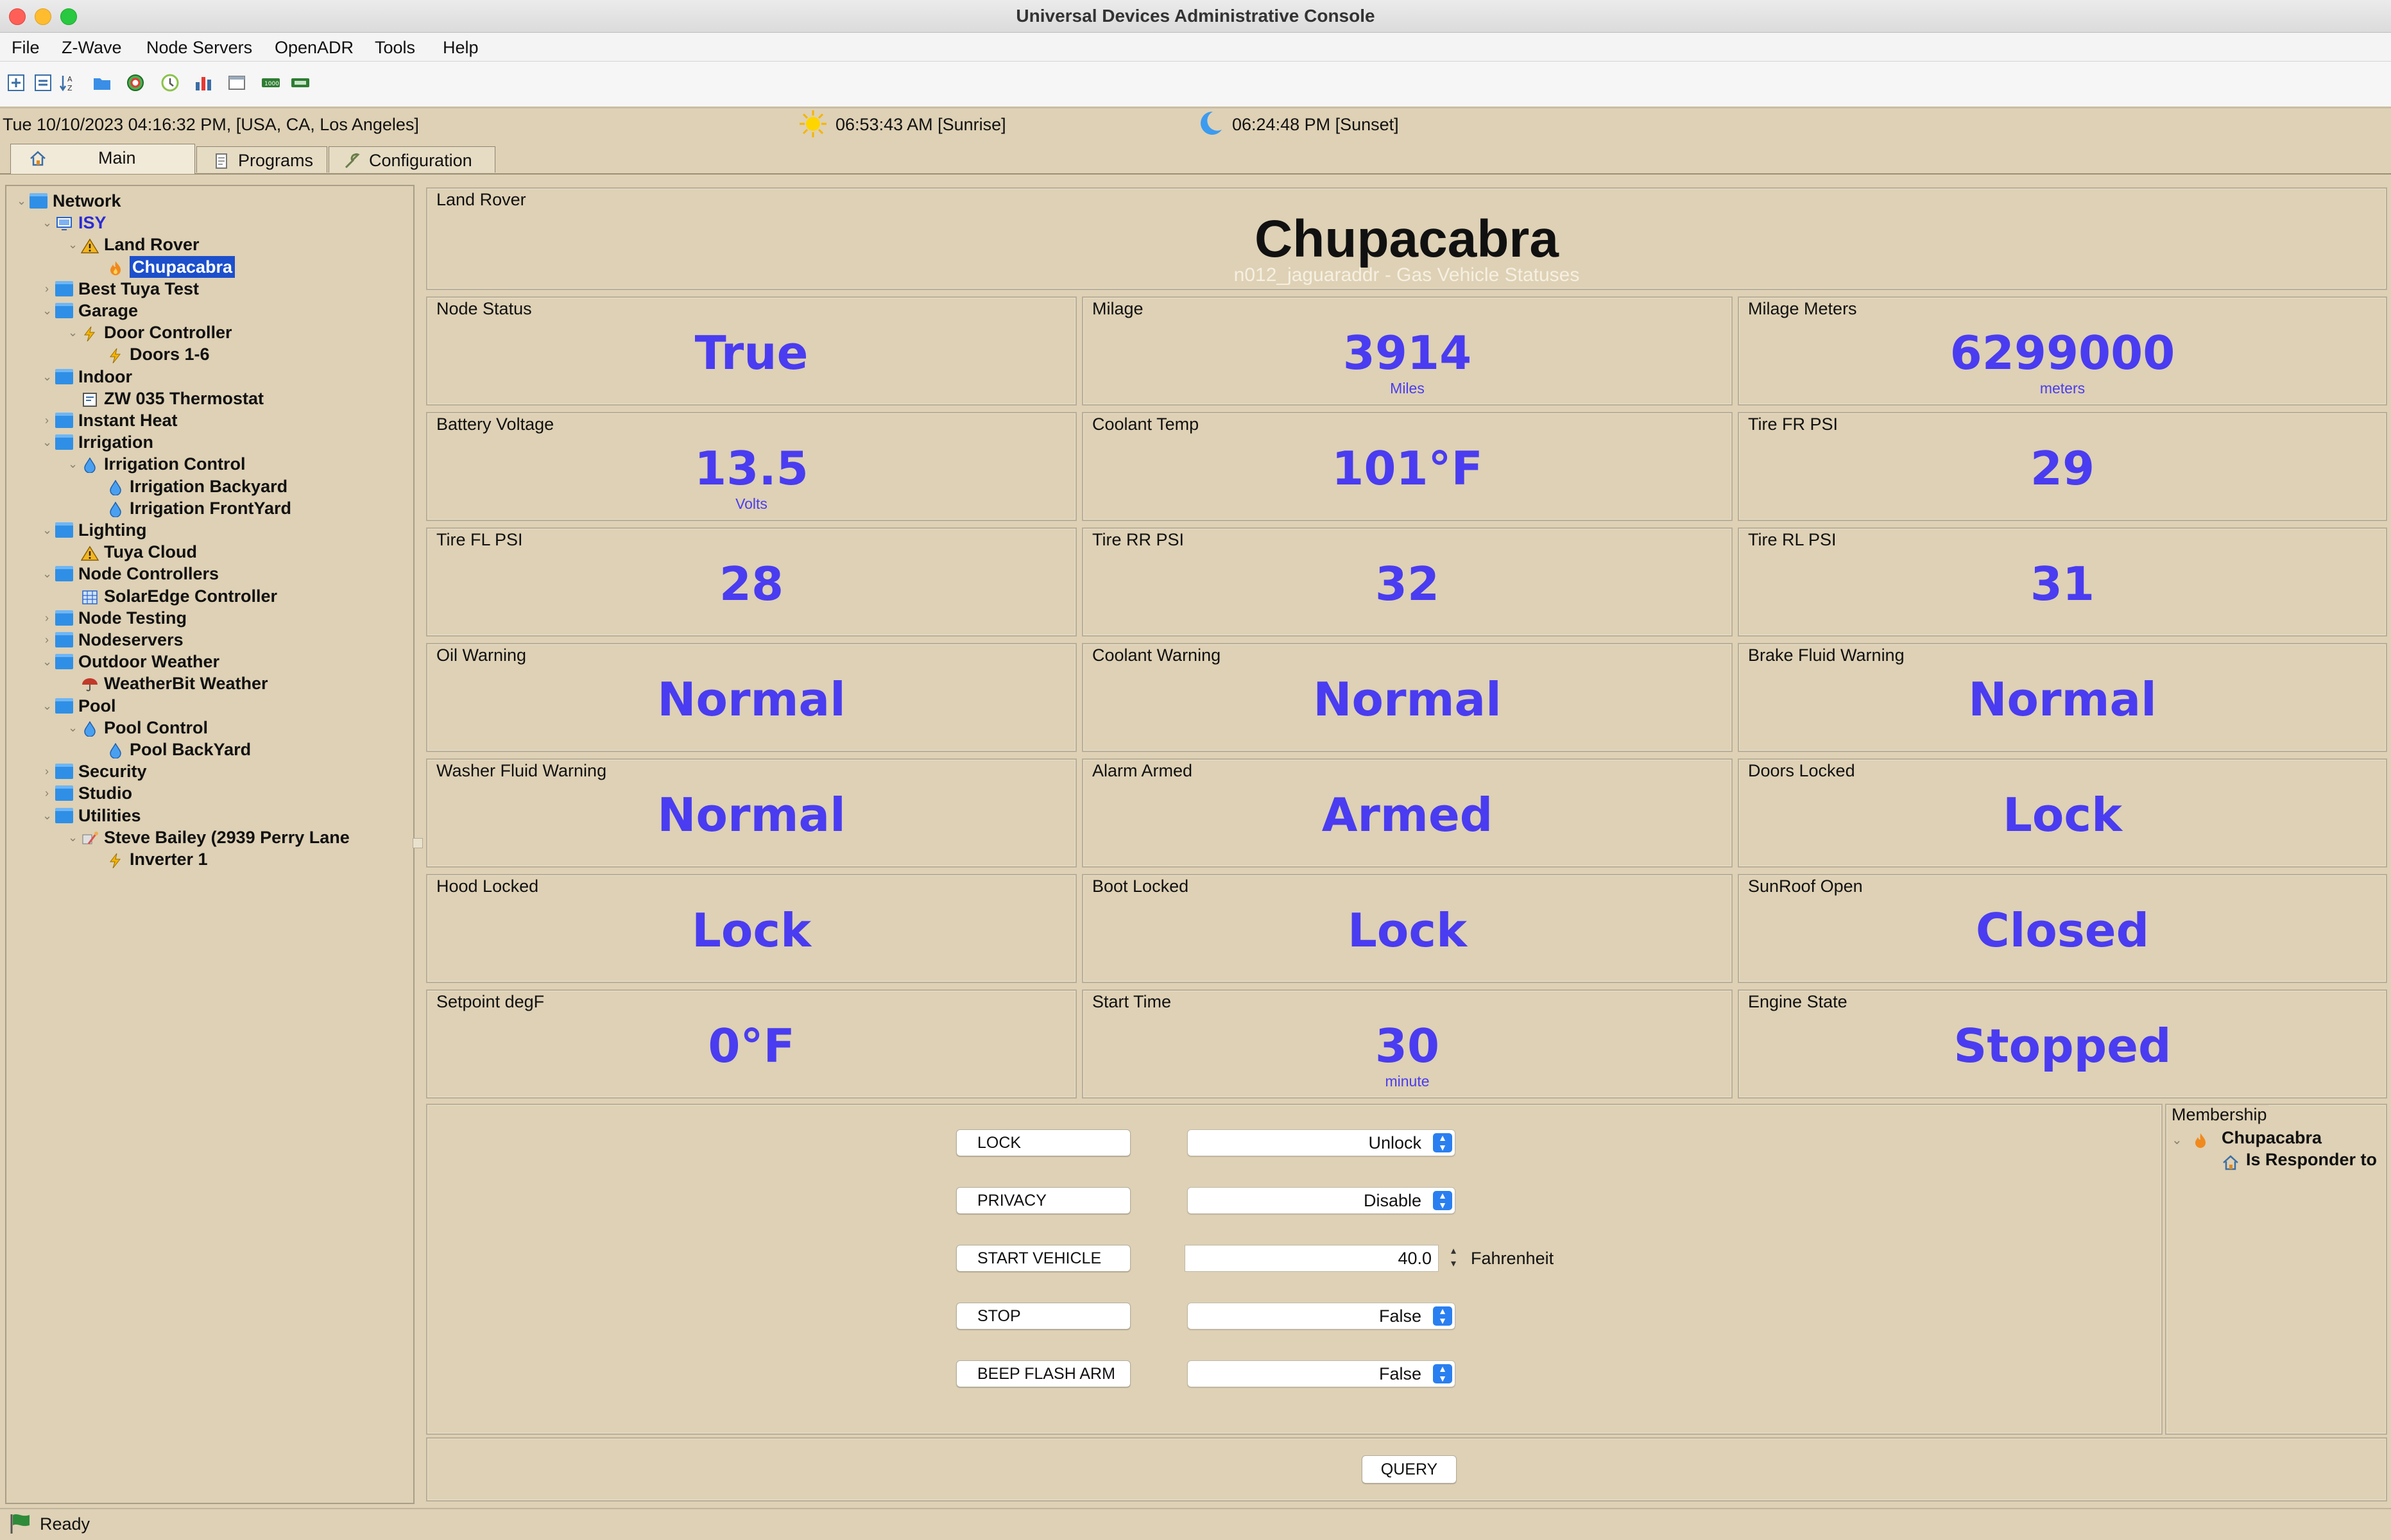  What do you see at coordinates (236, 245) in the screenshot?
I see `tree-item: ⌄ Land Rover` at bounding box center [236, 245].